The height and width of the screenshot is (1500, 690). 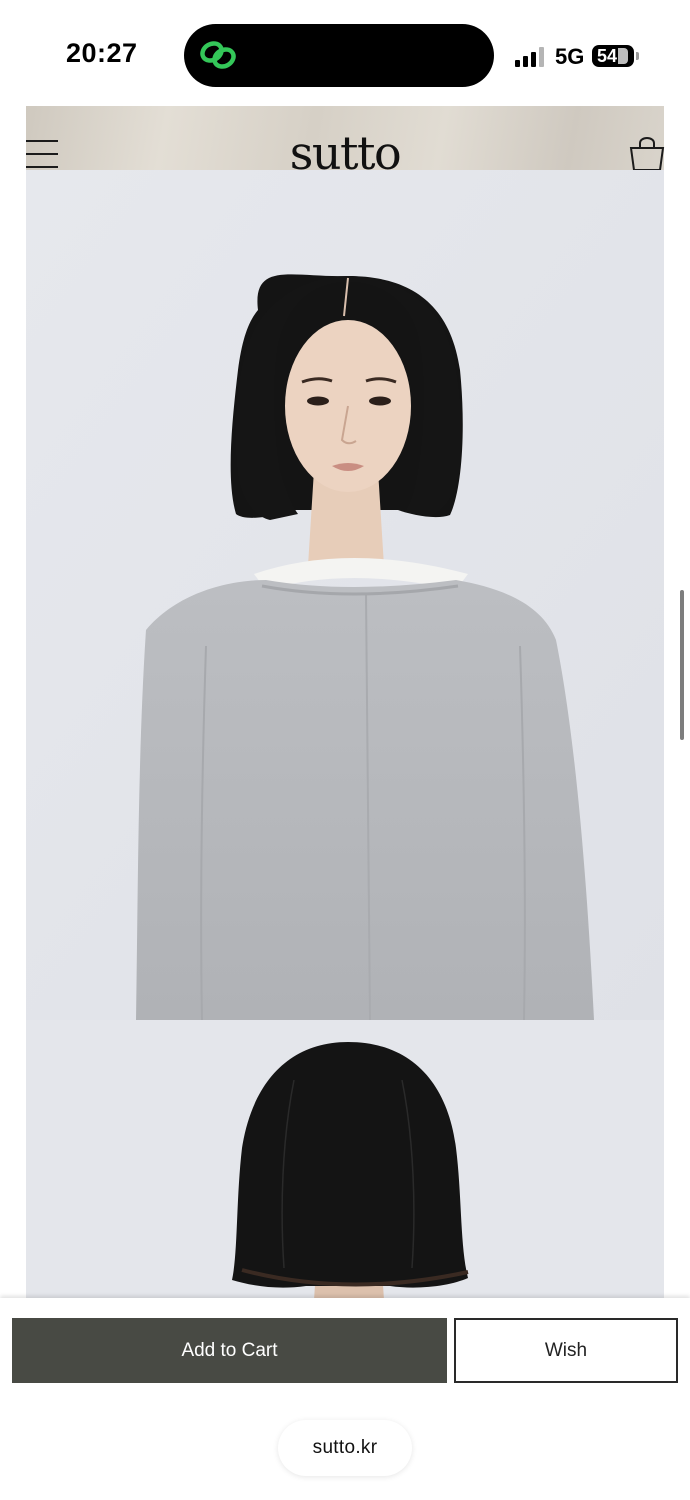 What do you see at coordinates (345, 1399) in the screenshot?
I see `bottom-action-bar: Add to Cart Wish sutto.kr` at bounding box center [345, 1399].